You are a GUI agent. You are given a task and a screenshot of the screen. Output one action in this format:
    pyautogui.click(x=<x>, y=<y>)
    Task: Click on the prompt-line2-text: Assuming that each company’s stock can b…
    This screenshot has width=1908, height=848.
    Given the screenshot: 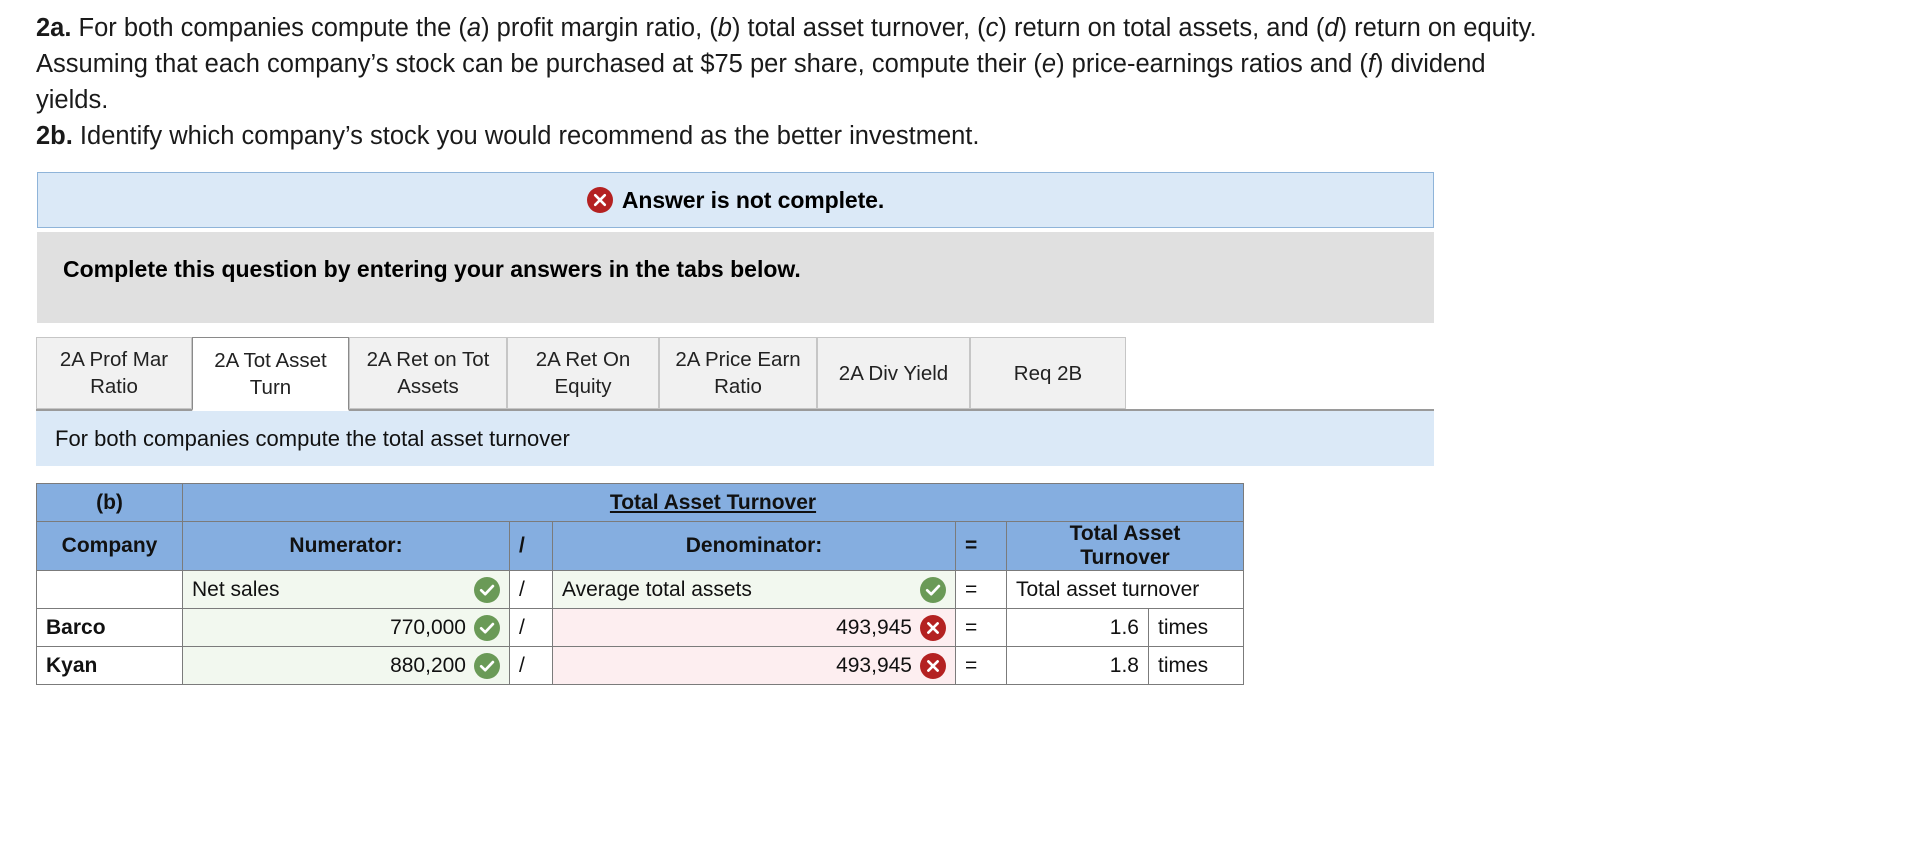 What is the action you would take?
    pyautogui.click(x=761, y=64)
    